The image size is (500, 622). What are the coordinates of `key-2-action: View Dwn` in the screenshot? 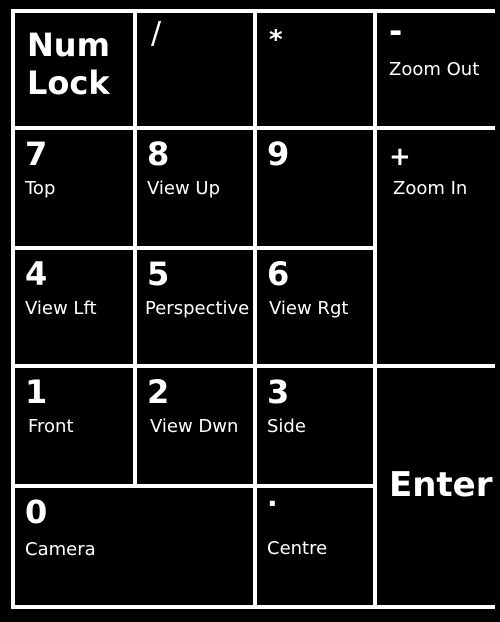 It's located at (194, 426).